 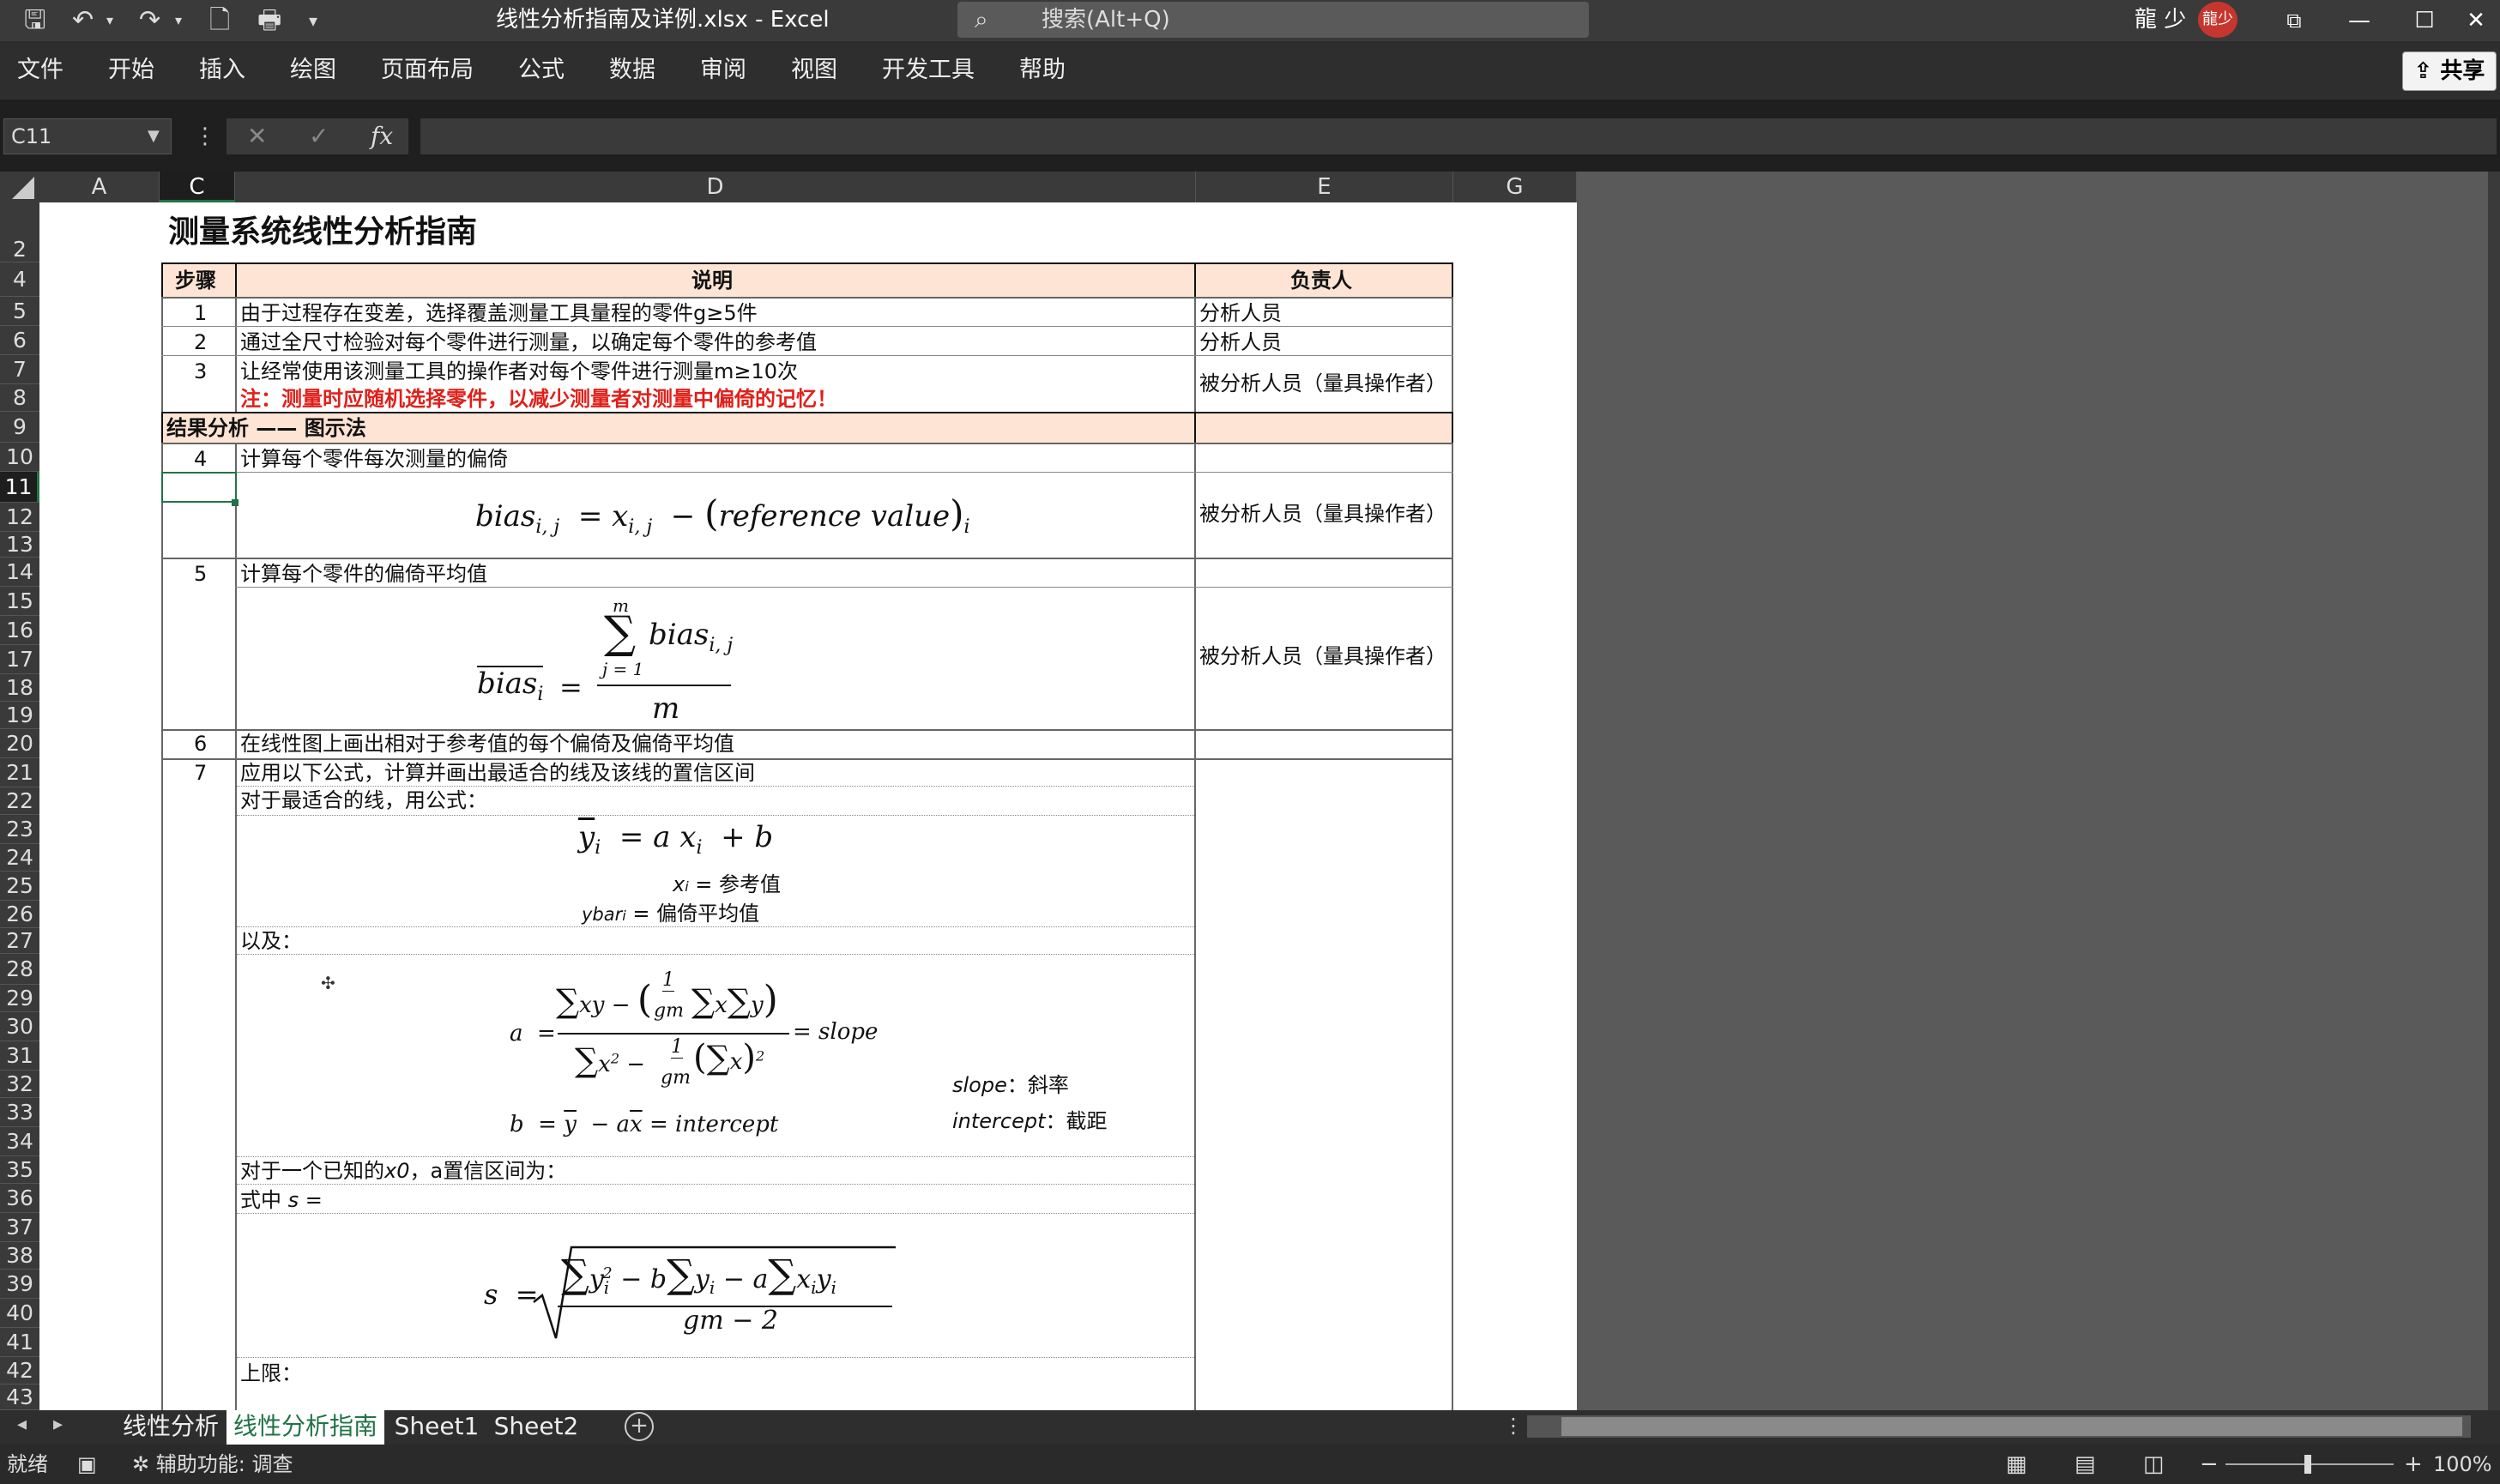 What do you see at coordinates (99, 187) in the screenshot?
I see `column-header-a: A` at bounding box center [99, 187].